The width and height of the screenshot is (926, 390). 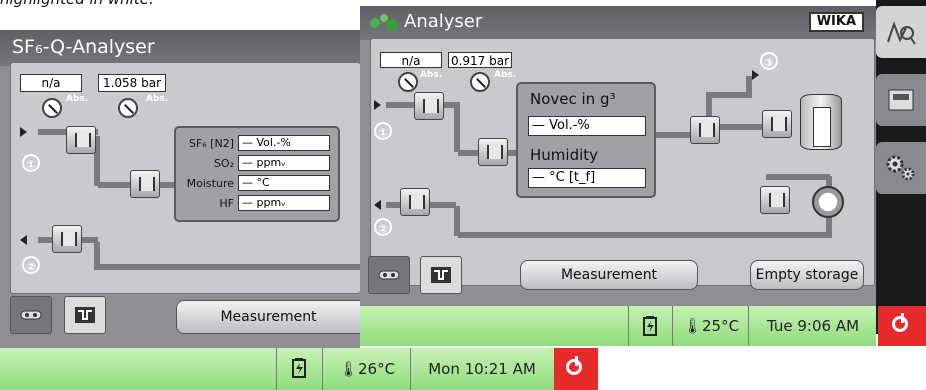 What do you see at coordinates (132, 83) in the screenshot?
I see `gauge2-value: 1.058 bar` at bounding box center [132, 83].